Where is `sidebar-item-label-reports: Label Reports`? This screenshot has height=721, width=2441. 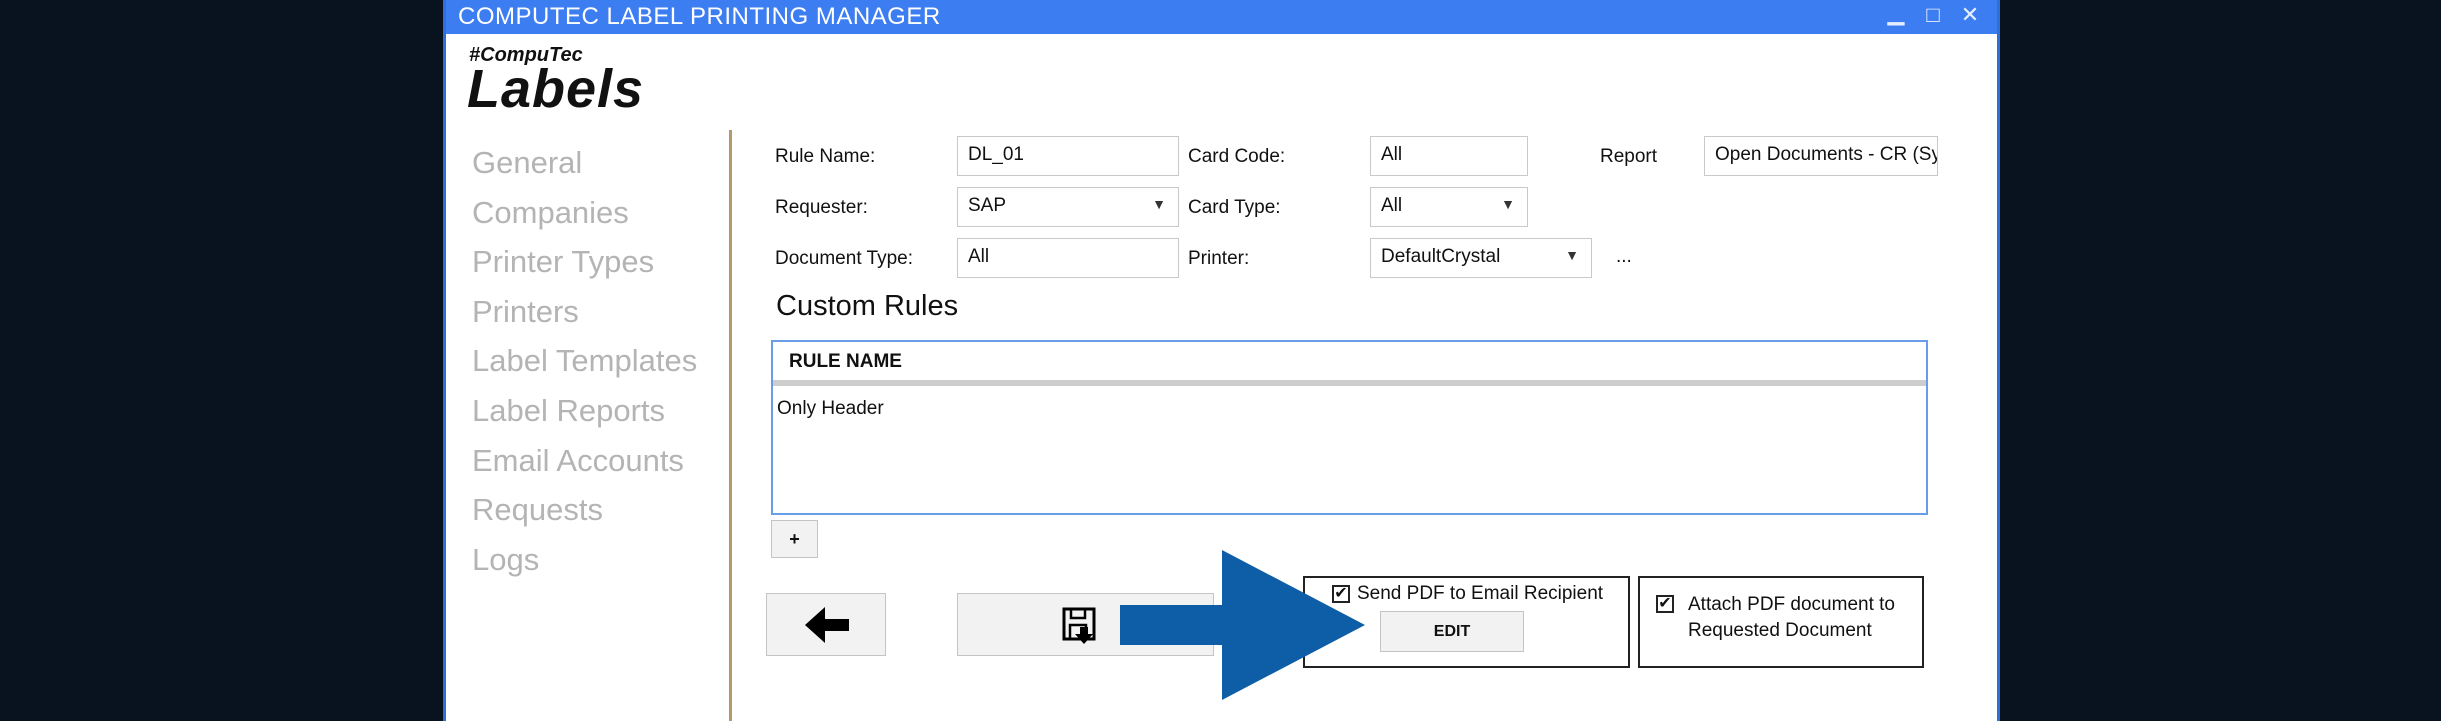 sidebar-item-label-reports: Label Reports is located at coordinates (584, 413).